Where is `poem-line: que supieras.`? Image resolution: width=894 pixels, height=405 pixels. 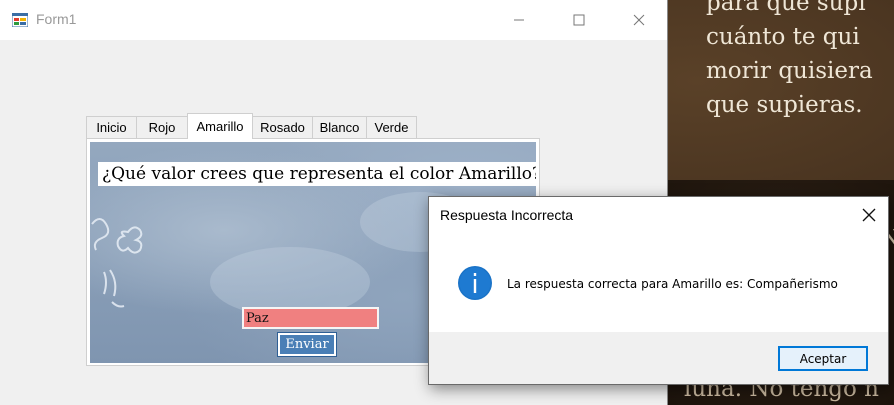 poem-line: que supieras. is located at coordinates (784, 105).